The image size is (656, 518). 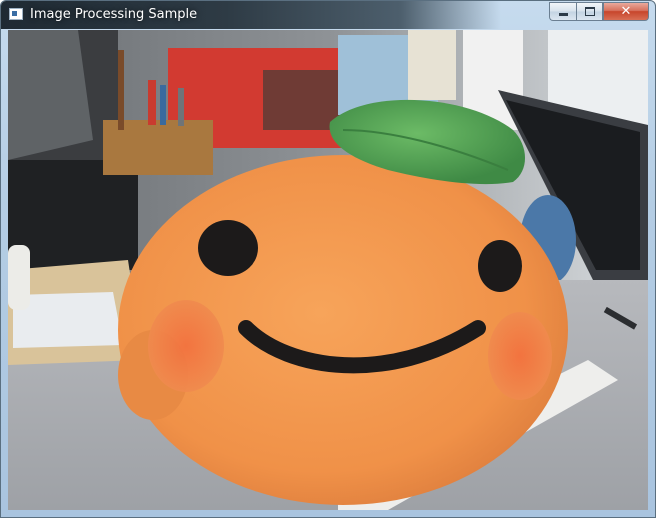 I want to click on pen-grey, so click(x=181, y=107).